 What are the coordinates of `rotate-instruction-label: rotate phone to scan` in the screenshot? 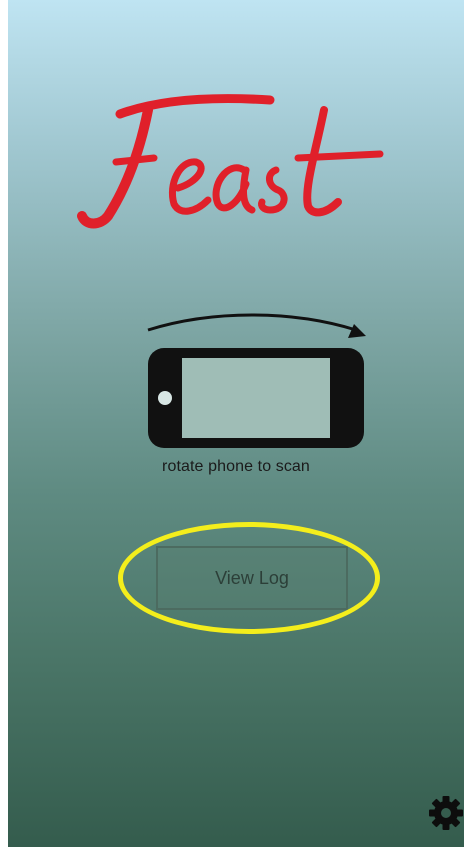 It's located at (236, 466).